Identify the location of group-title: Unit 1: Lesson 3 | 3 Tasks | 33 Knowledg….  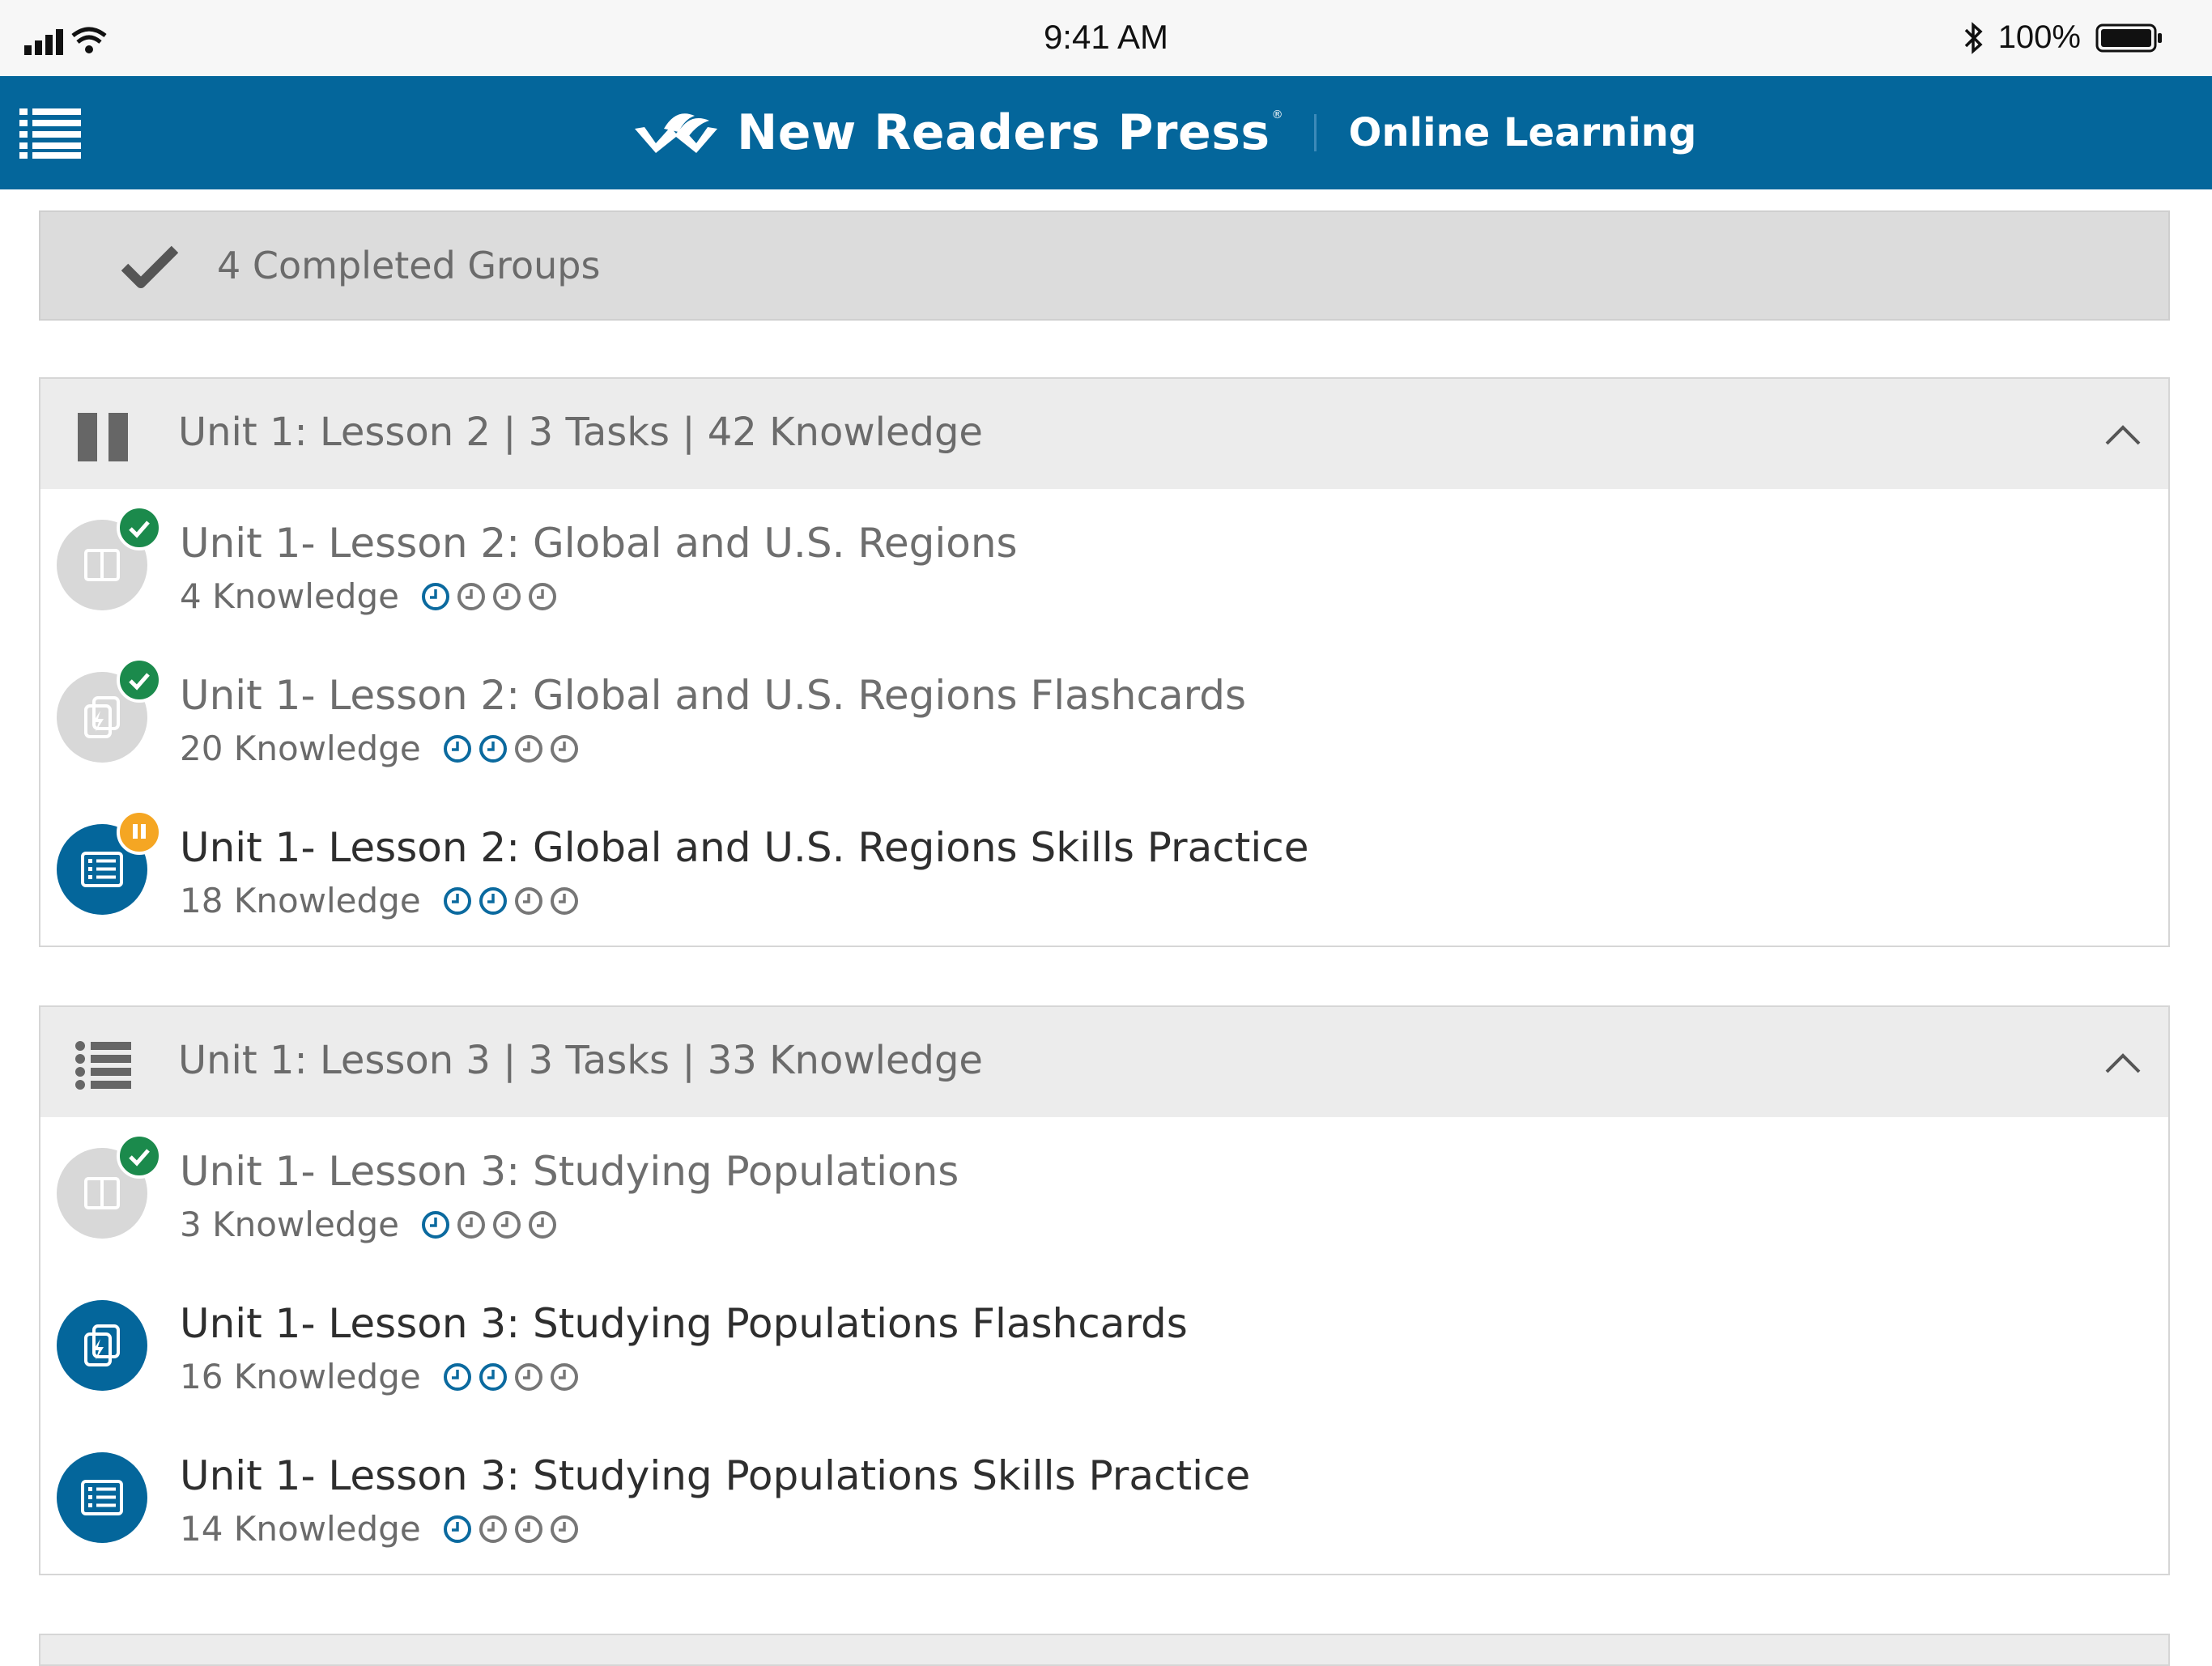
(581, 1060).